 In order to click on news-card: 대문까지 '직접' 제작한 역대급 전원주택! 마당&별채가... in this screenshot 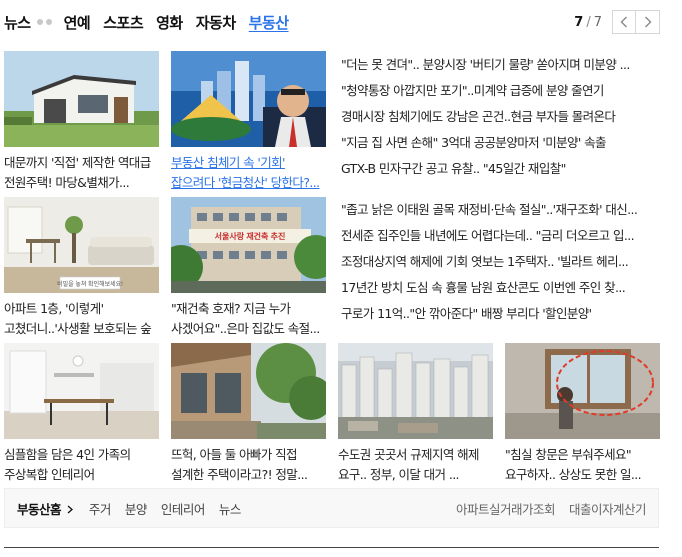, I will do `click(81, 122)`.